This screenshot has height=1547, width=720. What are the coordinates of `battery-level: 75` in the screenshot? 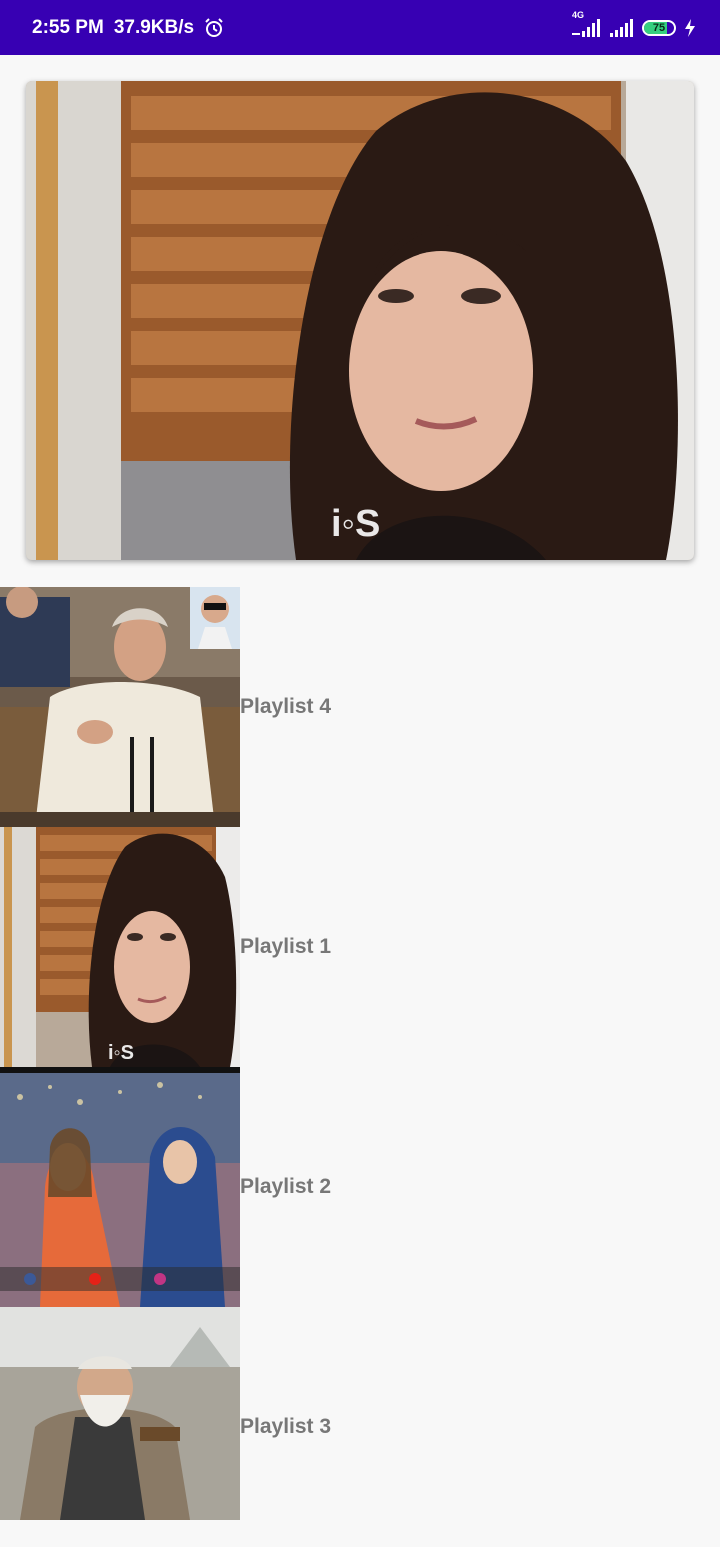 It's located at (659, 27).